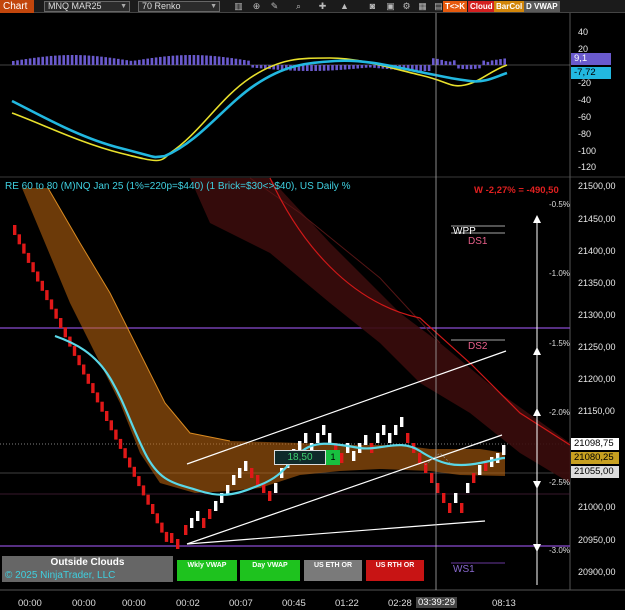  Describe the element at coordinates (587, 167) in the screenshot. I see `osc-tick: -120` at that location.